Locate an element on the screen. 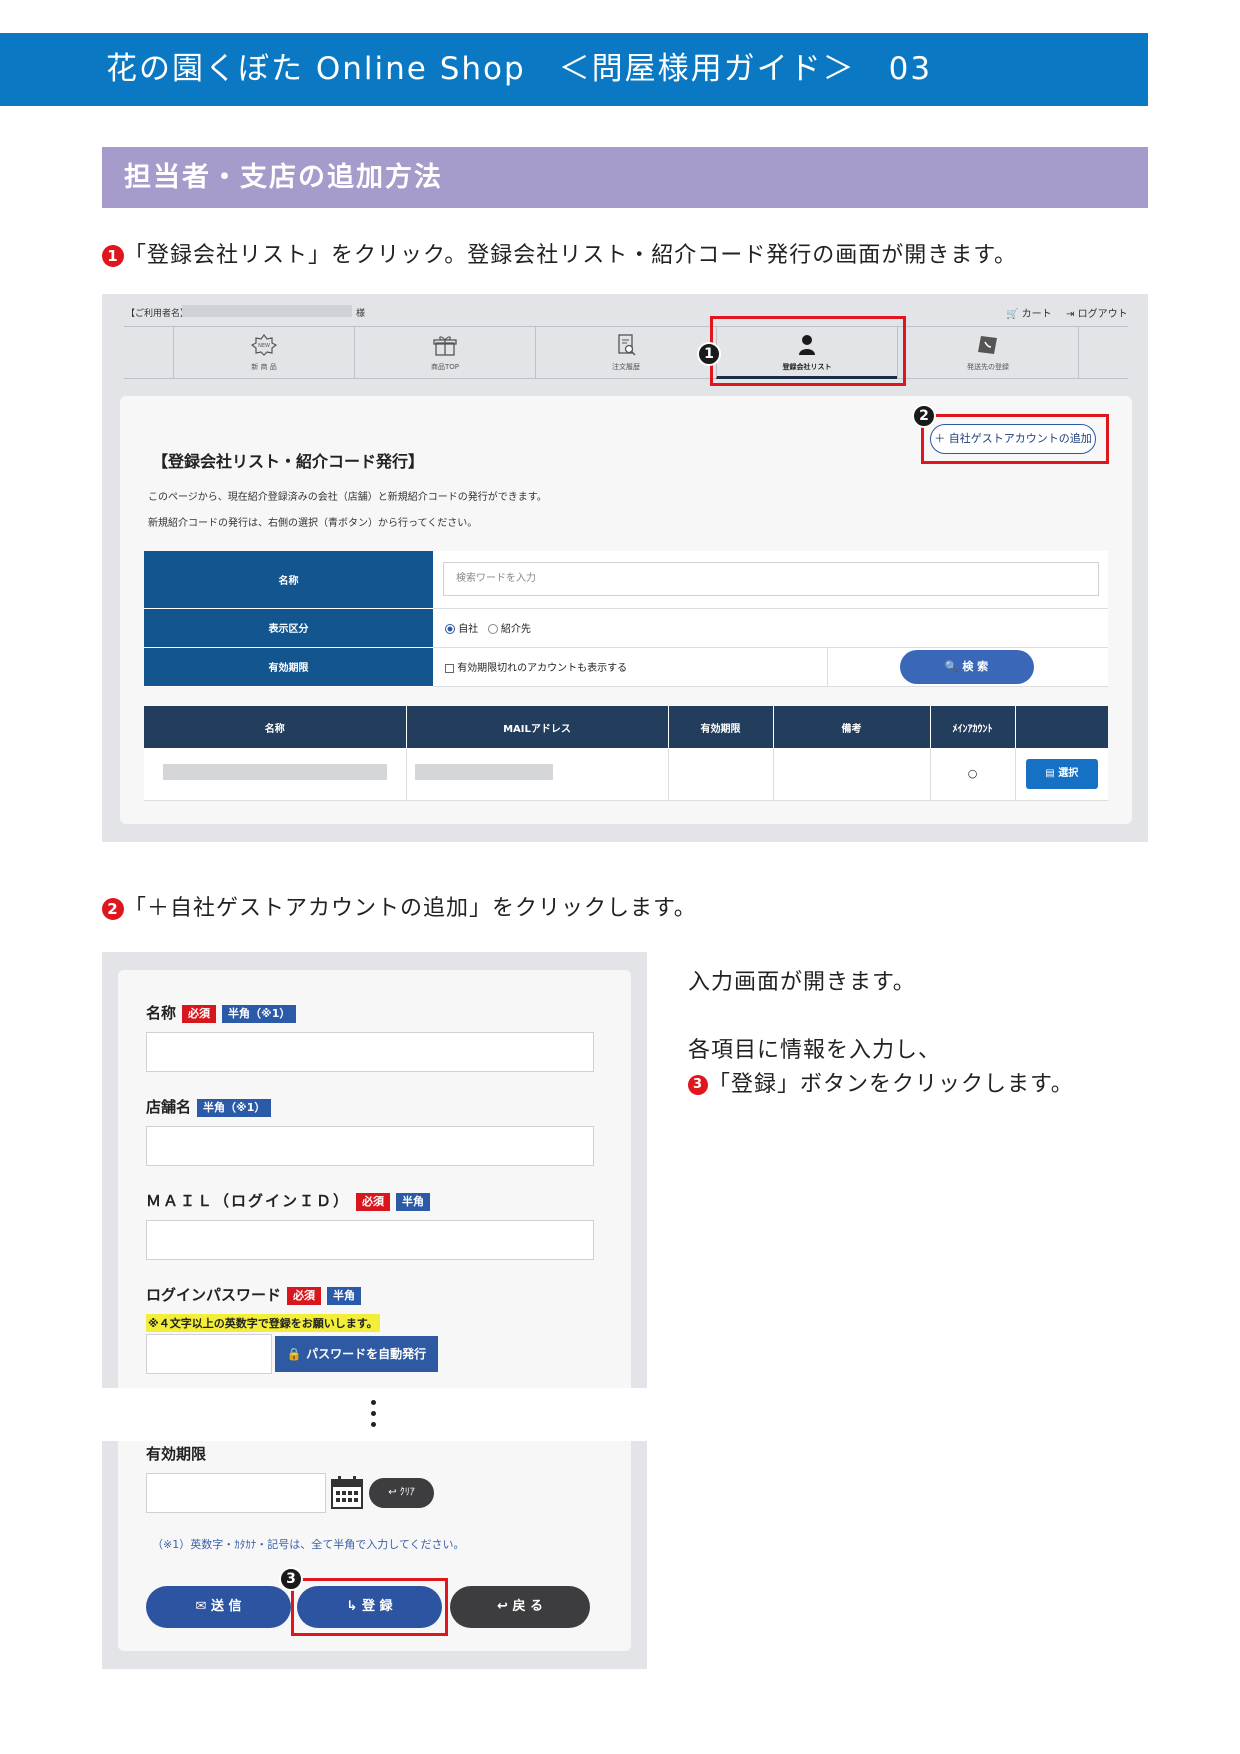 This screenshot has width=1240, height=1754. field-mail-label: ＭＡＩＬ（ログインＩＤ） 必須 半角 is located at coordinates (288, 1200).